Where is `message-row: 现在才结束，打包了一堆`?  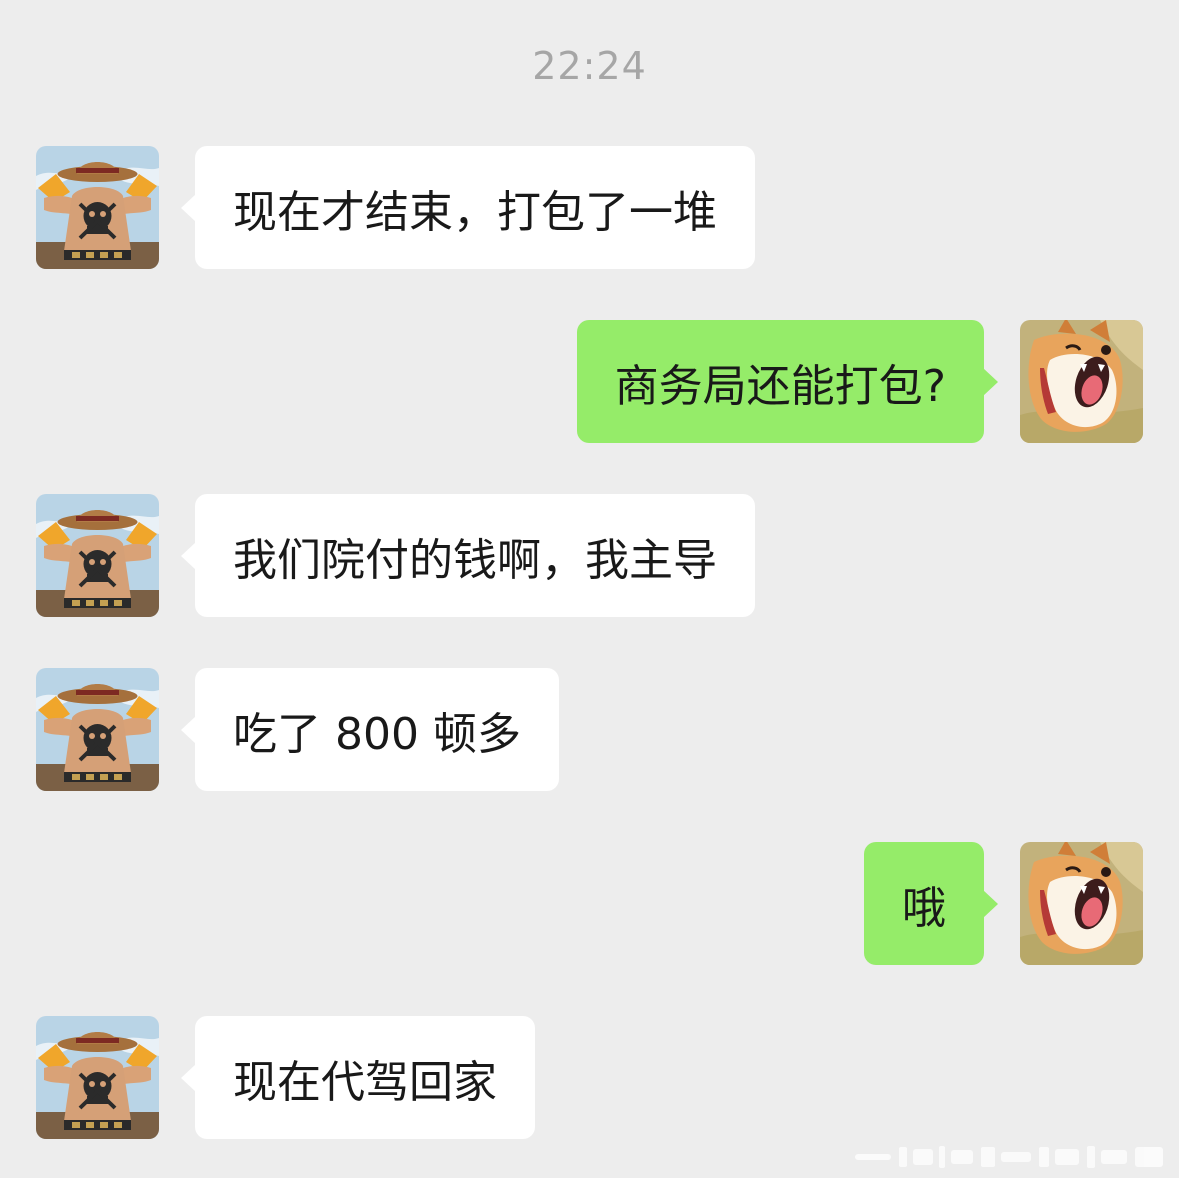 message-row: 现在才结束，打包了一堆 is located at coordinates (589, 207).